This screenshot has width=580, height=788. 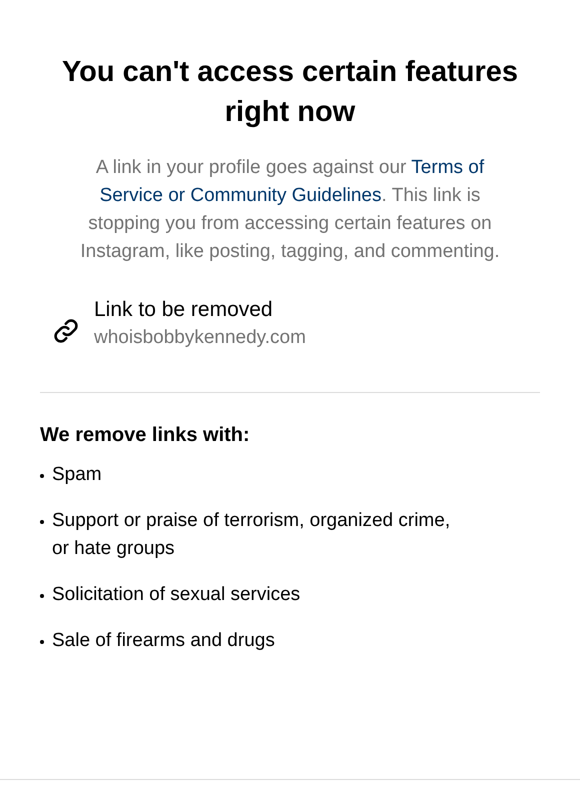 What do you see at coordinates (77, 475) in the screenshot?
I see `reason-text: Spam` at bounding box center [77, 475].